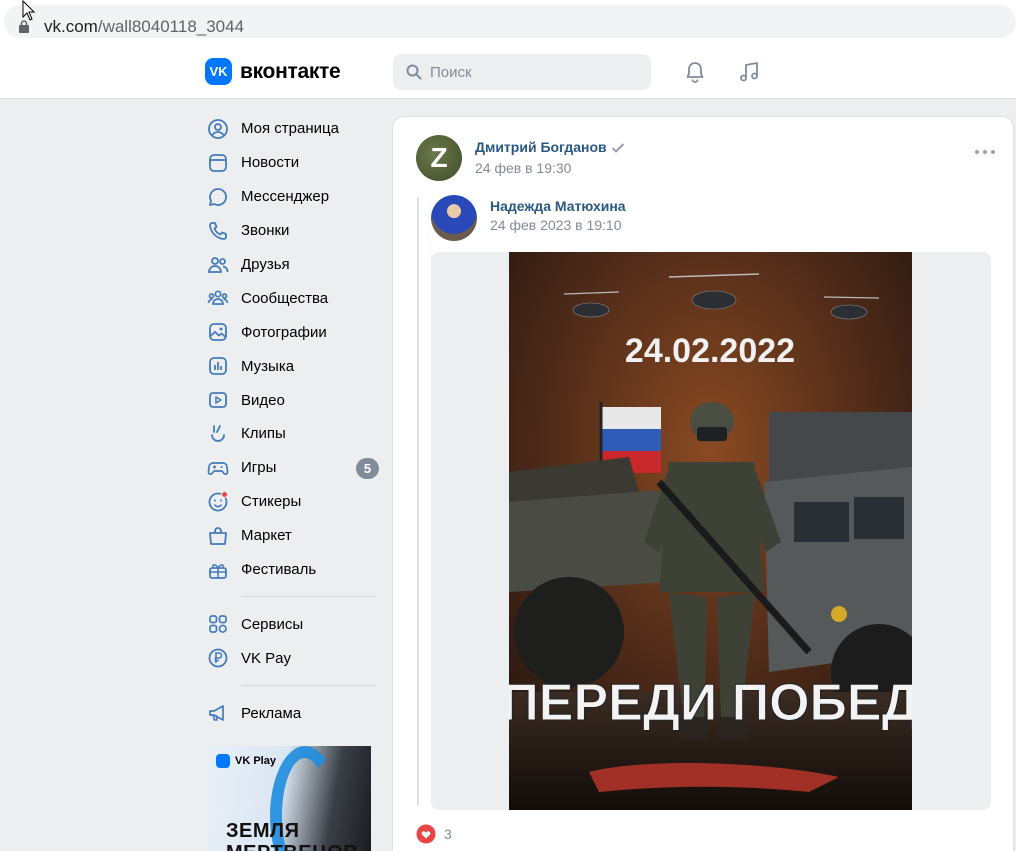  What do you see at coordinates (541, 147) in the screenshot?
I see `author-name: Дмитрий Богданов` at bounding box center [541, 147].